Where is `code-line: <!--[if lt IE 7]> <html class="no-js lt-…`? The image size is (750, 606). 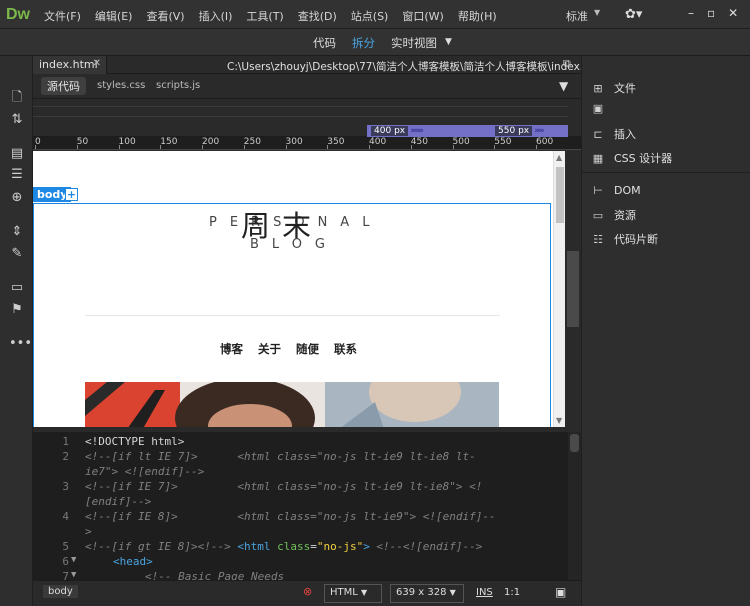 code-line: <!--[if lt IE 7]> <html class="no-js lt-… is located at coordinates (280, 456).